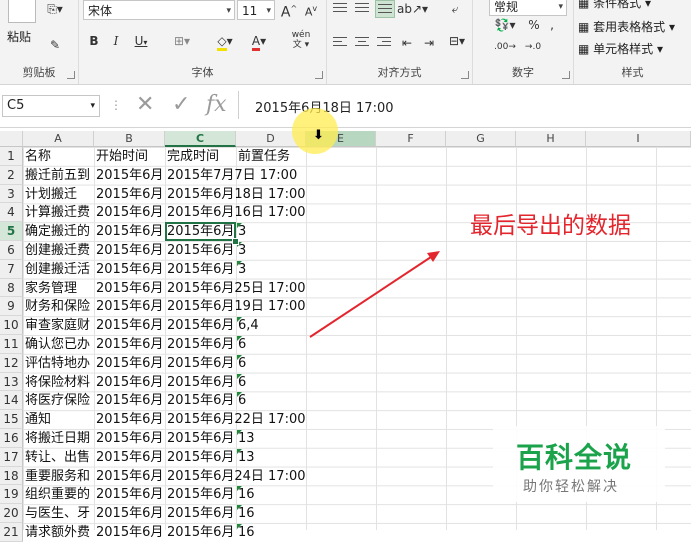 The image size is (691, 542). I want to click on increase-decimal-icon: .00→, so click(505, 47).